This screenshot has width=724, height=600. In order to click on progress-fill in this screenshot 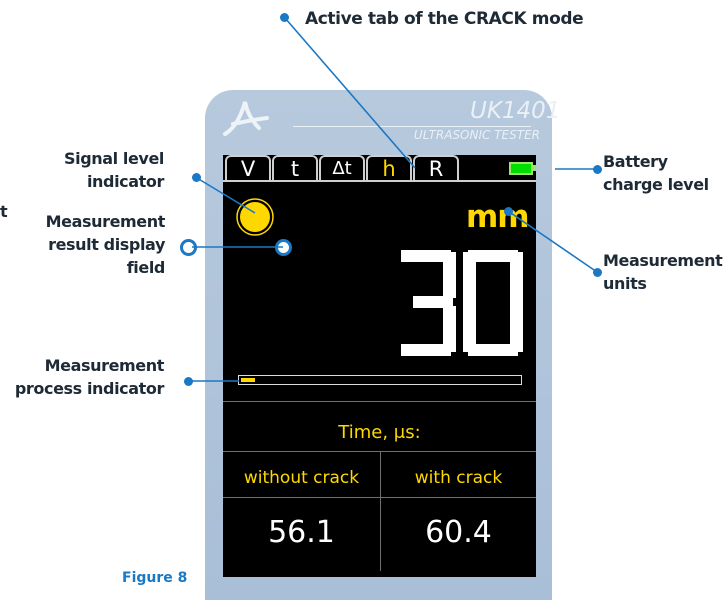, I will do `click(248, 380)`.